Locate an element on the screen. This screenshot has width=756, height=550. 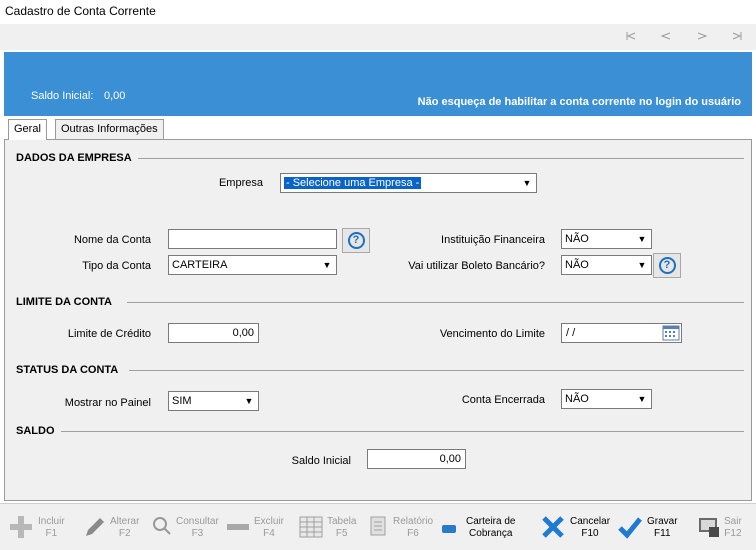
magnifier-icon is located at coordinates (163, 527).